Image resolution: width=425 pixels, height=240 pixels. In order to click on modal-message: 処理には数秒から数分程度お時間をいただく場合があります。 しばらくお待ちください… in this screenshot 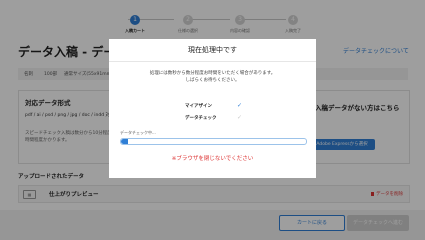, I will do `click(212, 77)`.